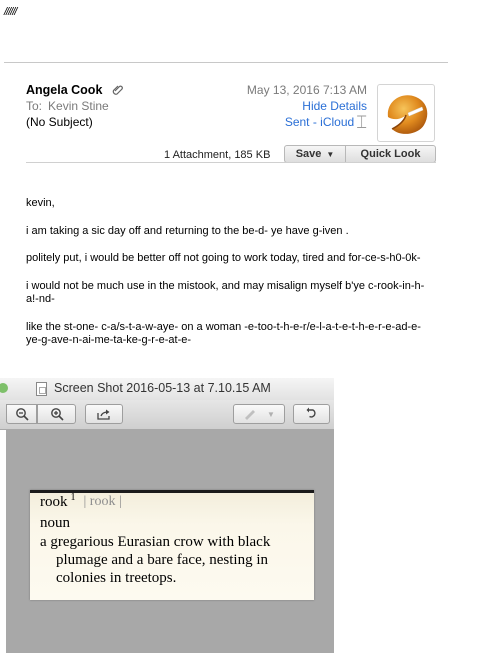 The width and height of the screenshot is (480, 653). What do you see at coordinates (217, 155) in the screenshot?
I see `attachment-info: 1 Attachment, 185 KB` at bounding box center [217, 155].